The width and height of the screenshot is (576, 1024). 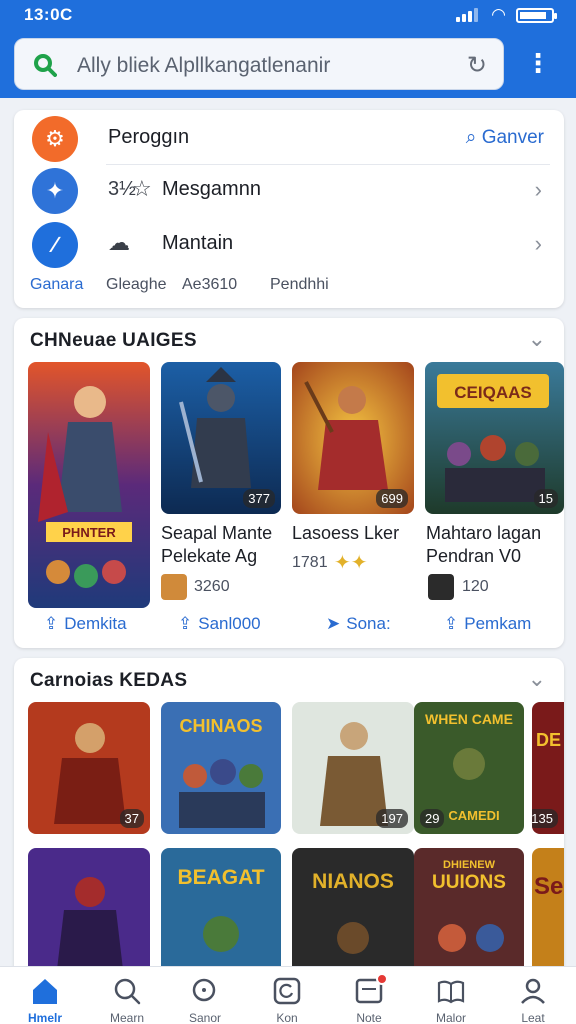 What do you see at coordinates (545, 818) in the screenshot?
I see `rating-badge: 135` at bounding box center [545, 818].